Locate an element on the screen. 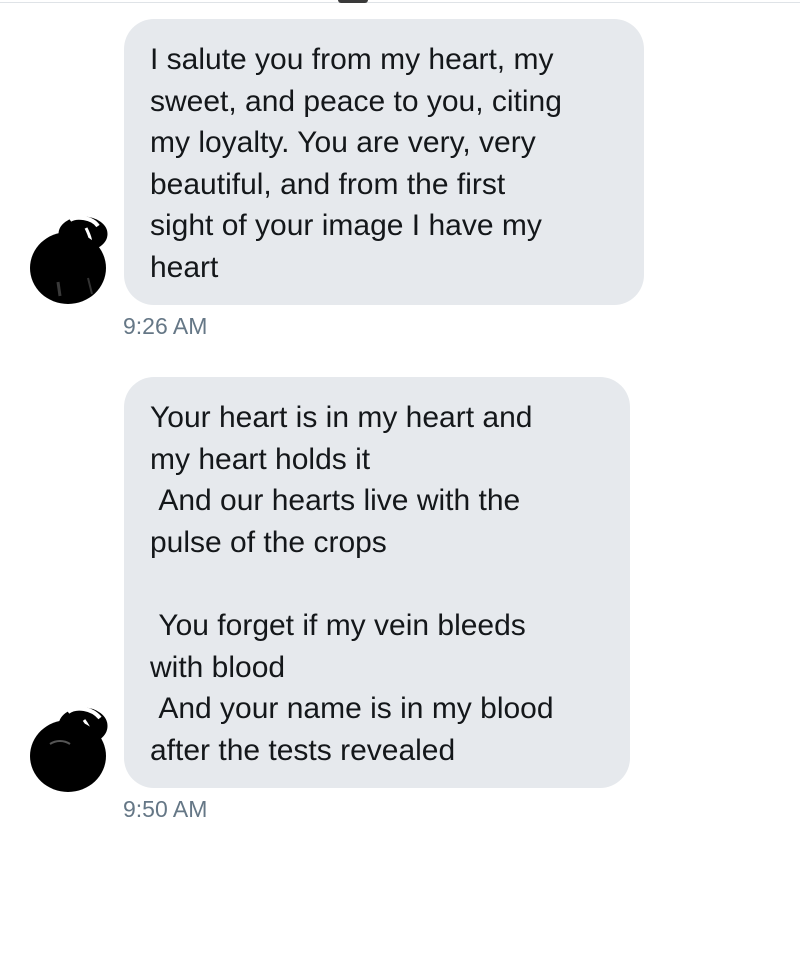 This screenshot has height=966, width=800. message-timestamp: 9:50 AM is located at coordinates (165, 809).